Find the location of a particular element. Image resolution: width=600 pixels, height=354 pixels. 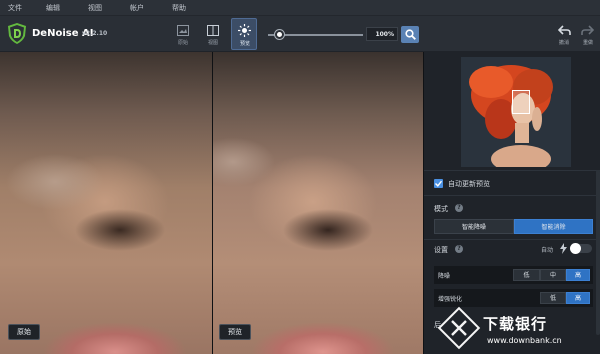

toggle-knob is located at coordinates (575, 248).